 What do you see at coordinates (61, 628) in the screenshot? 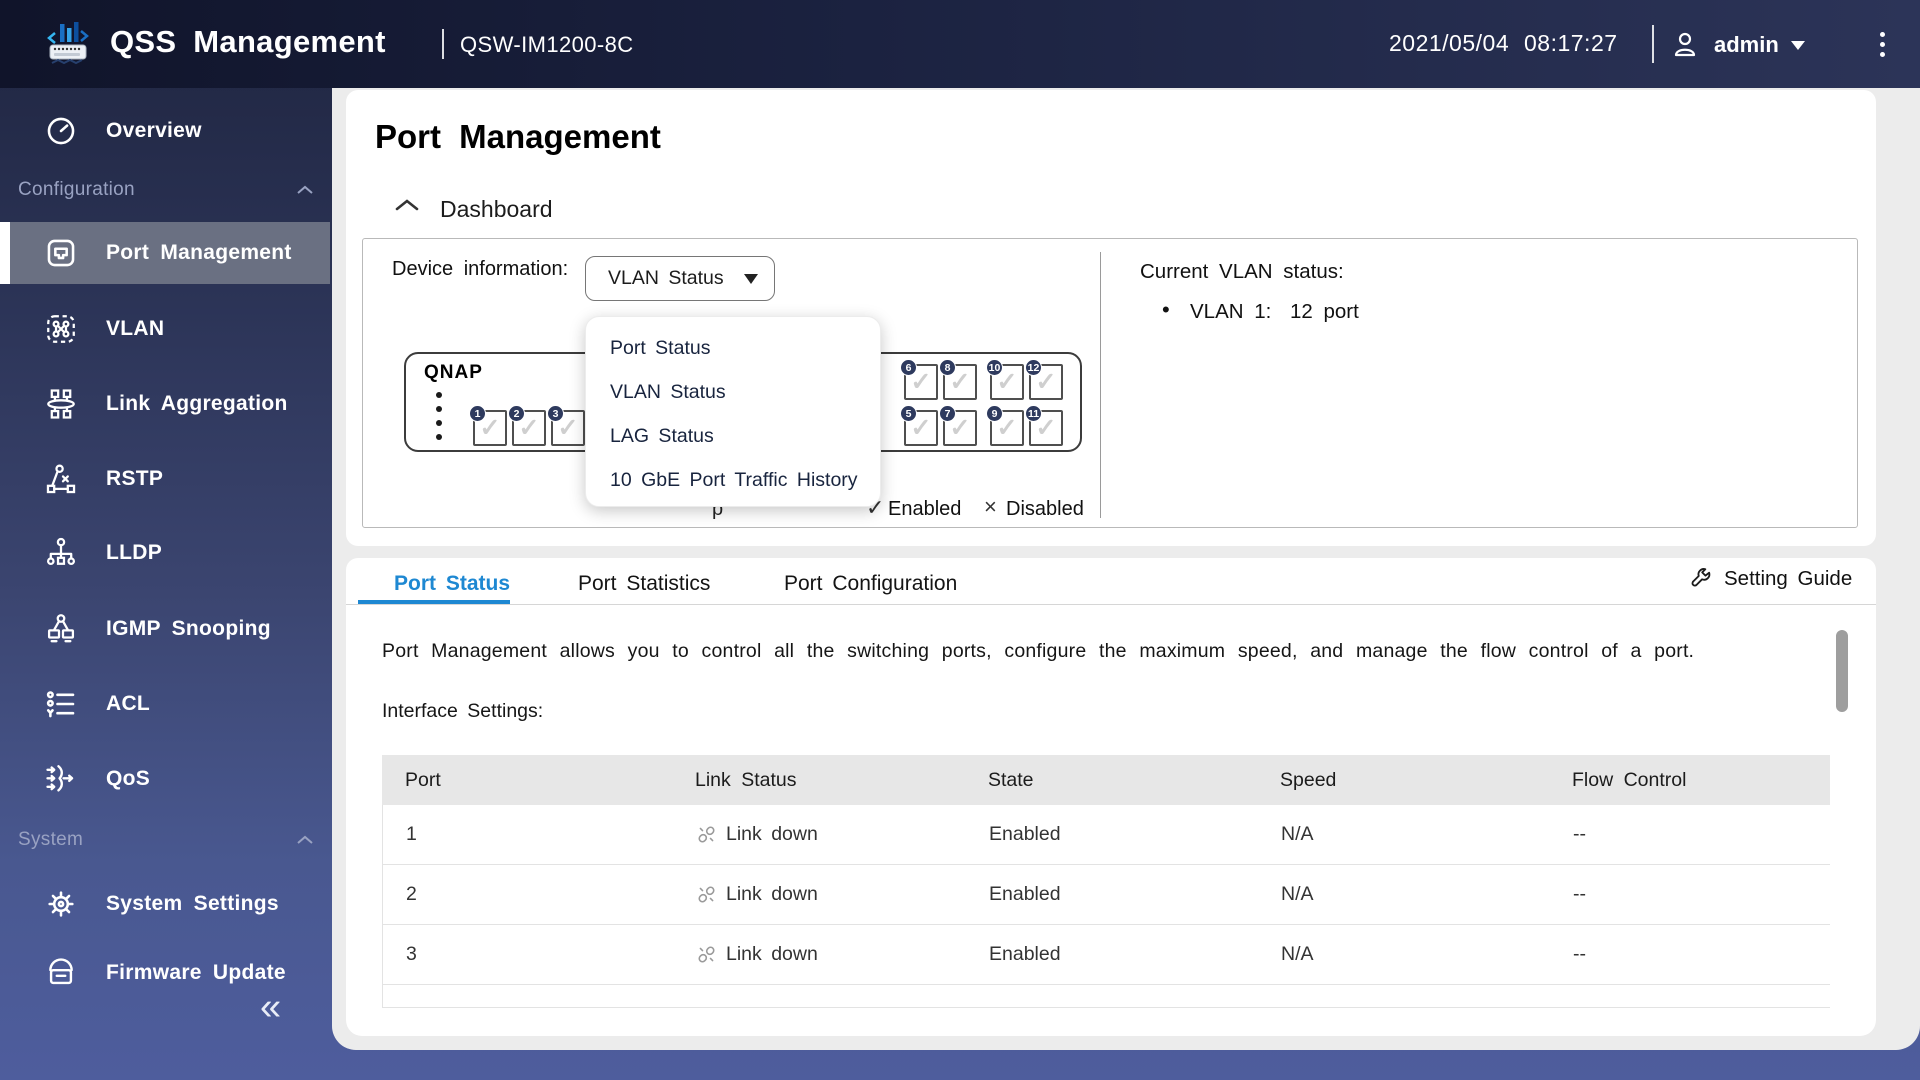
I see `igmp-snooping-icon` at bounding box center [61, 628].